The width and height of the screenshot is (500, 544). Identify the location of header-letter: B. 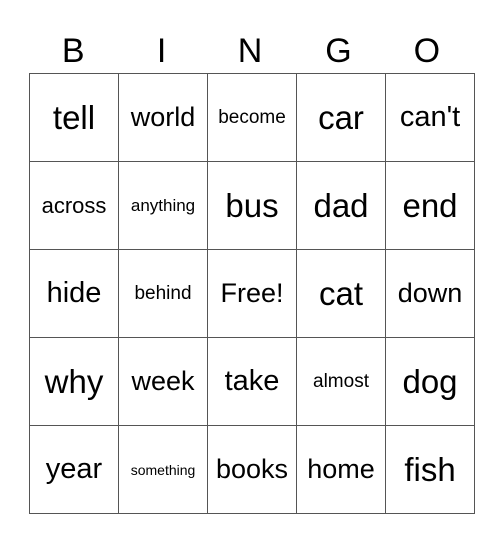
(73, 51).